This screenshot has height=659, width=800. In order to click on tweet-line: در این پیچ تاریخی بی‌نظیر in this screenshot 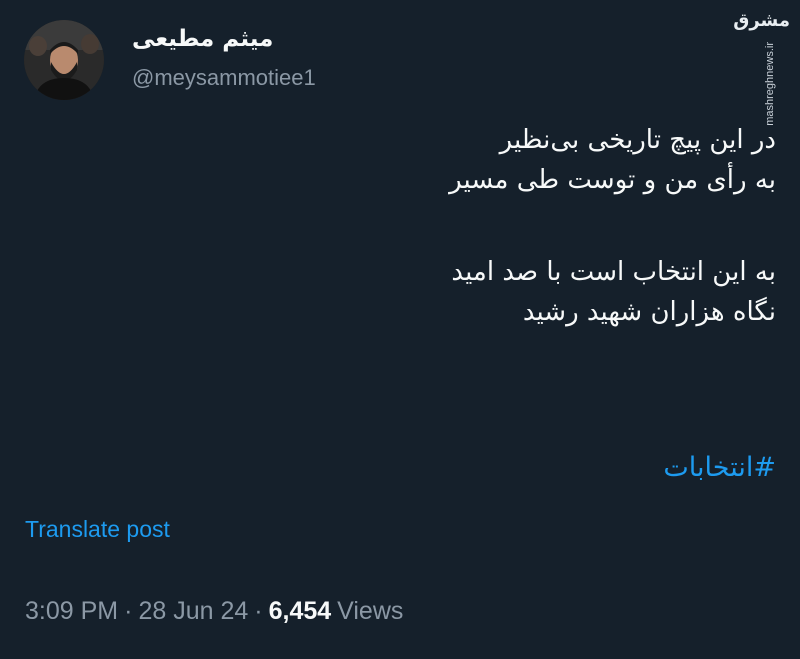, I will do `click(637, 140)`.